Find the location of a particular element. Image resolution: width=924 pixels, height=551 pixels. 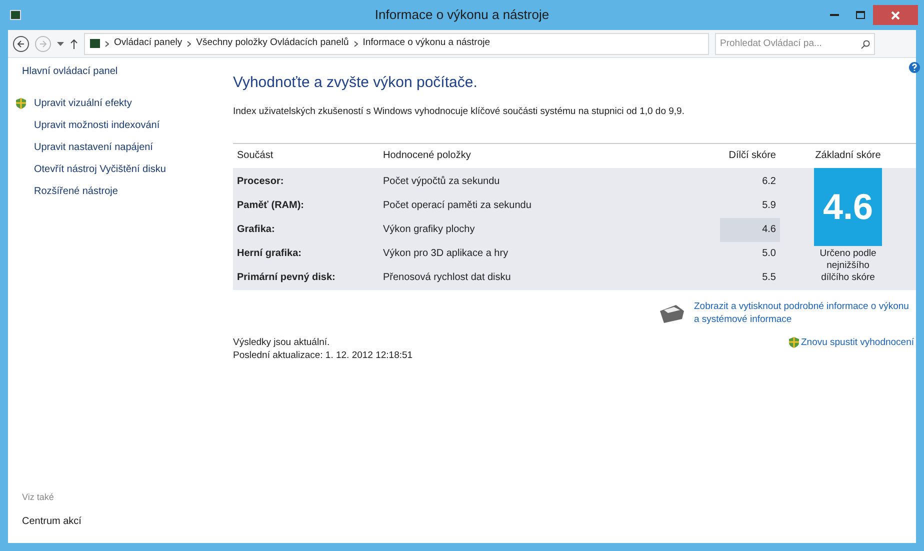

up-icon is located at coordinates (74, 43).